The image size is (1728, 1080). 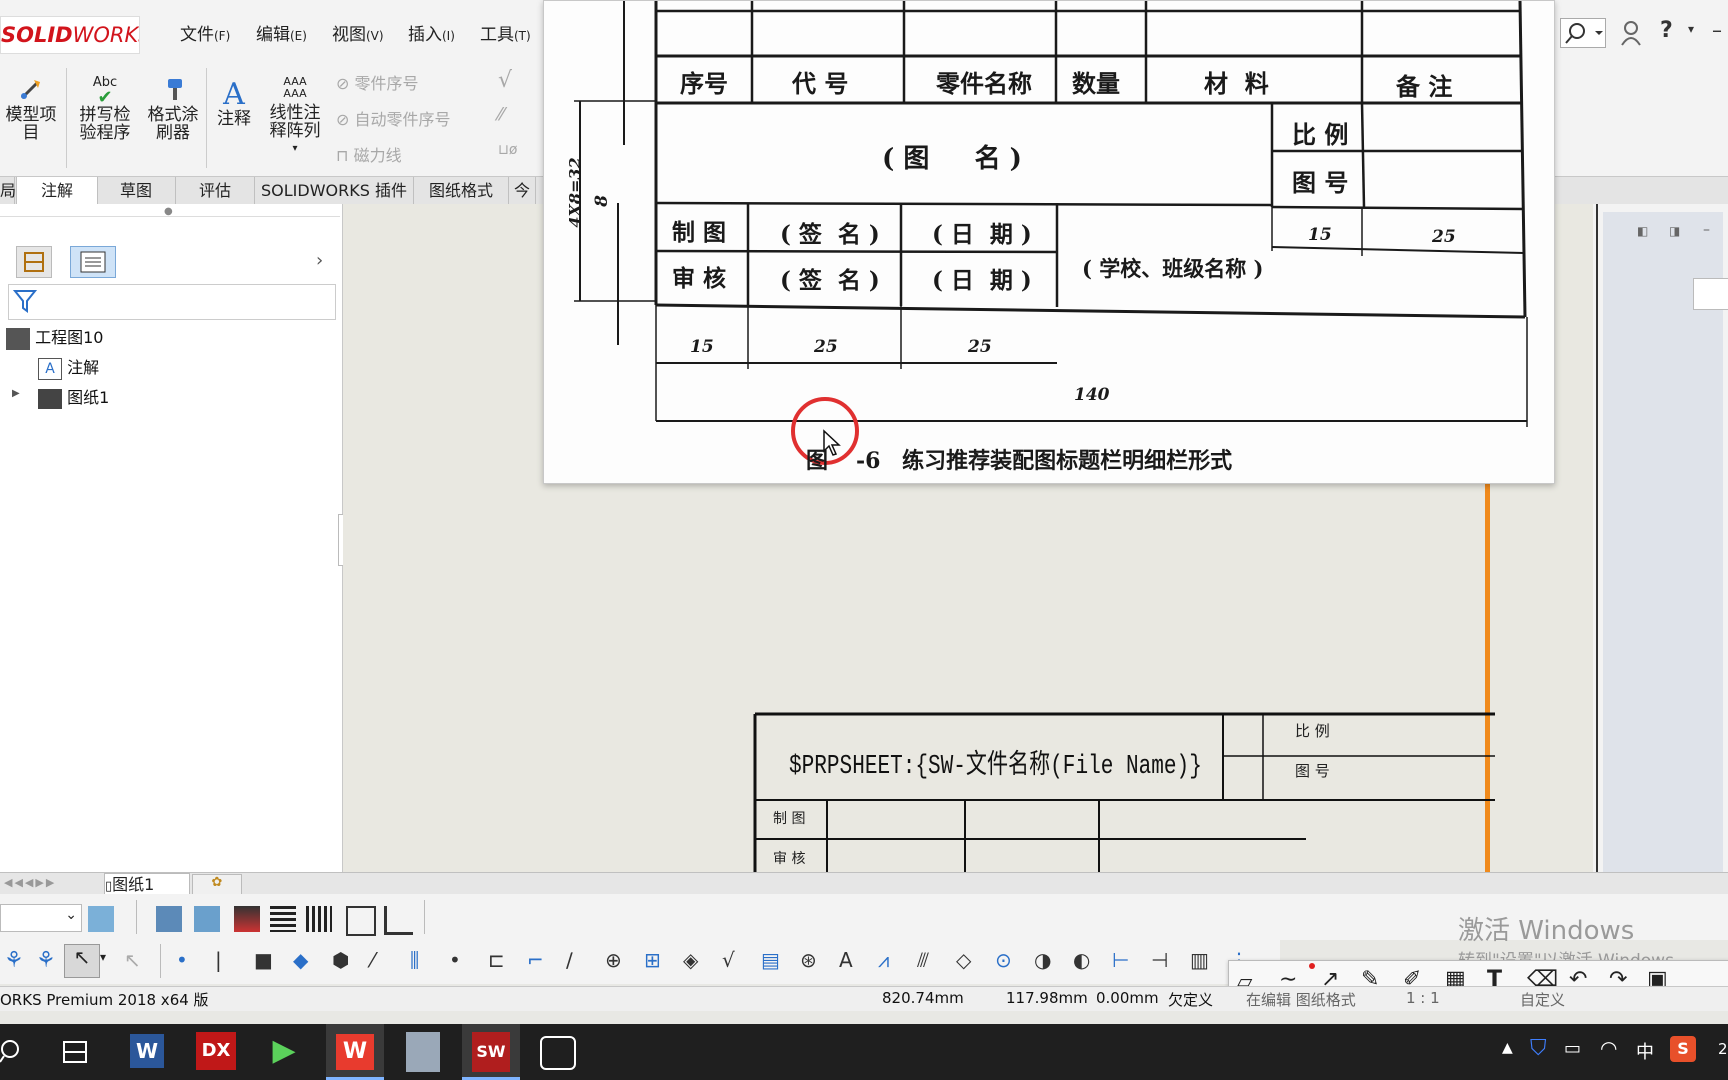 What do you see at coordinates (1507, 1048) in the screenshot?
I see `tray-expand-icon: ▲` at bounding box center [1507, 1048].